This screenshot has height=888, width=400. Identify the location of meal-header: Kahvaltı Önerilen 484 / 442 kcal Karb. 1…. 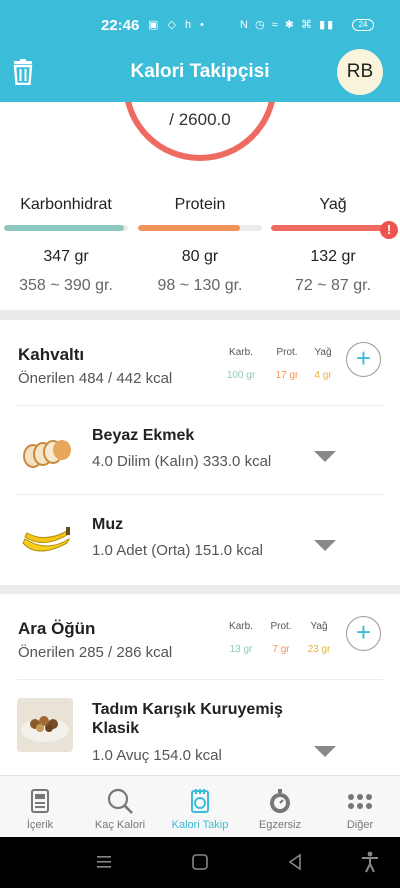
(200, 363).